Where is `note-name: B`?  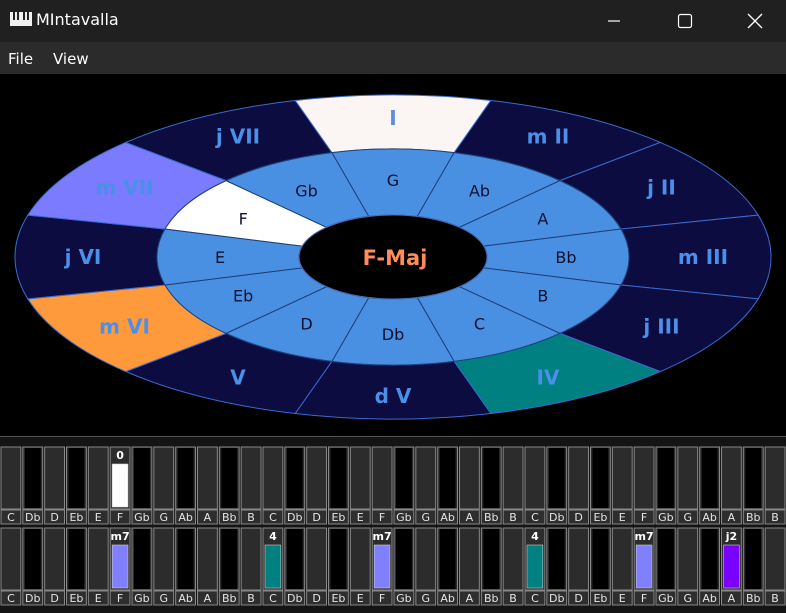 note-name: B is located at coordinates (775, 598).